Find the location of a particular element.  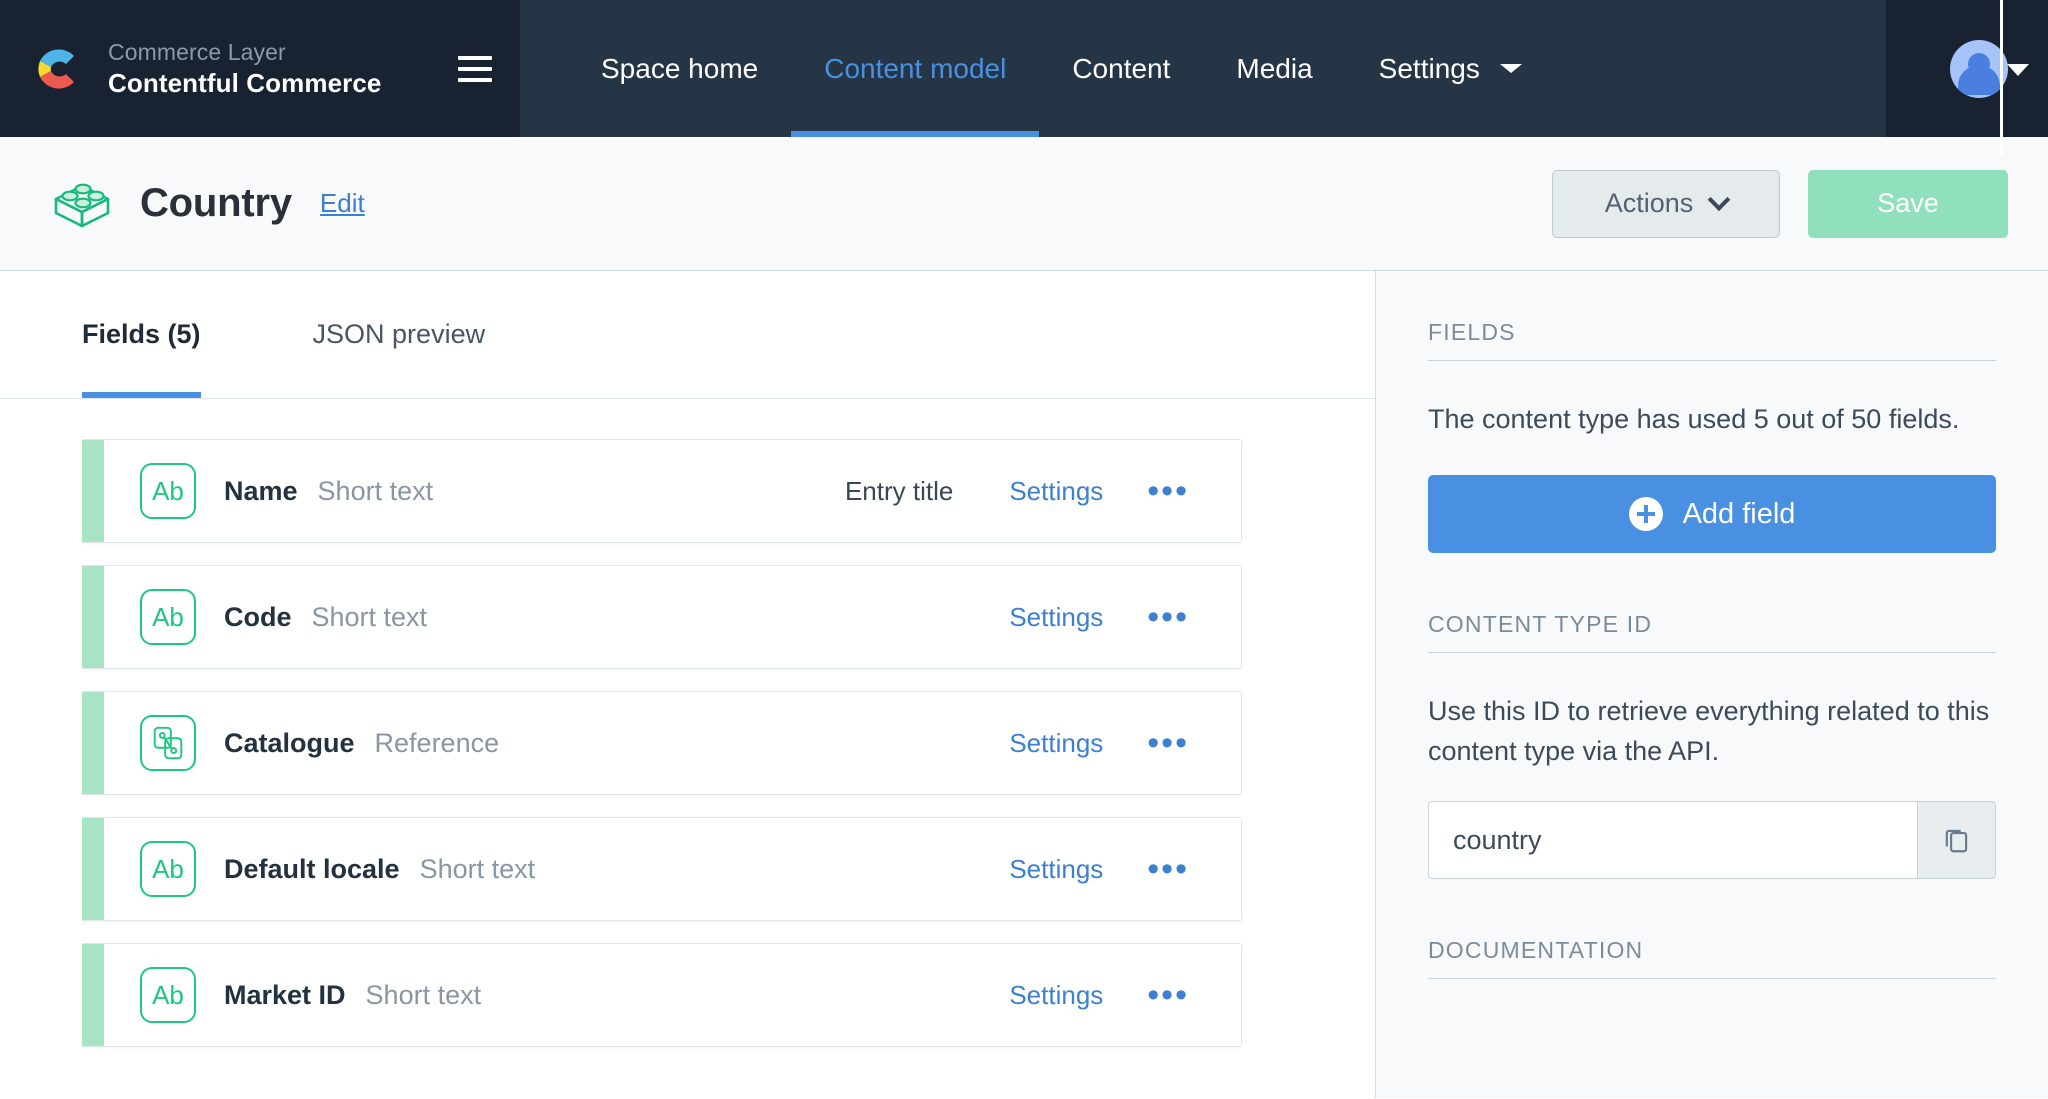

field-name: Market ID is located at coordinates (285, 994).